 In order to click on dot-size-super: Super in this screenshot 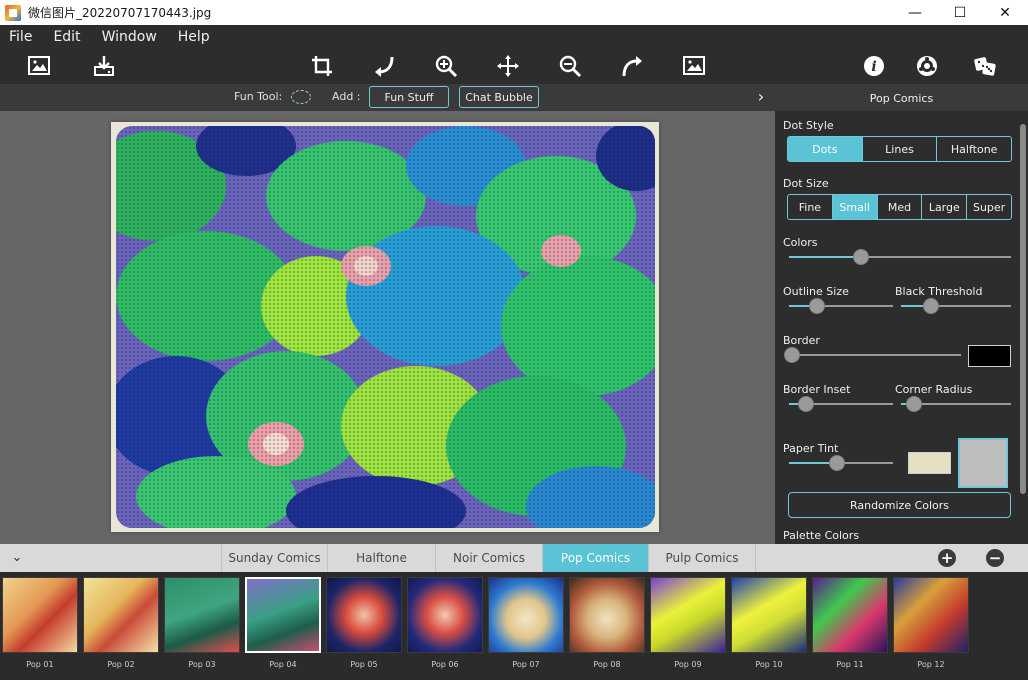, I will do `click(989, 207)`.